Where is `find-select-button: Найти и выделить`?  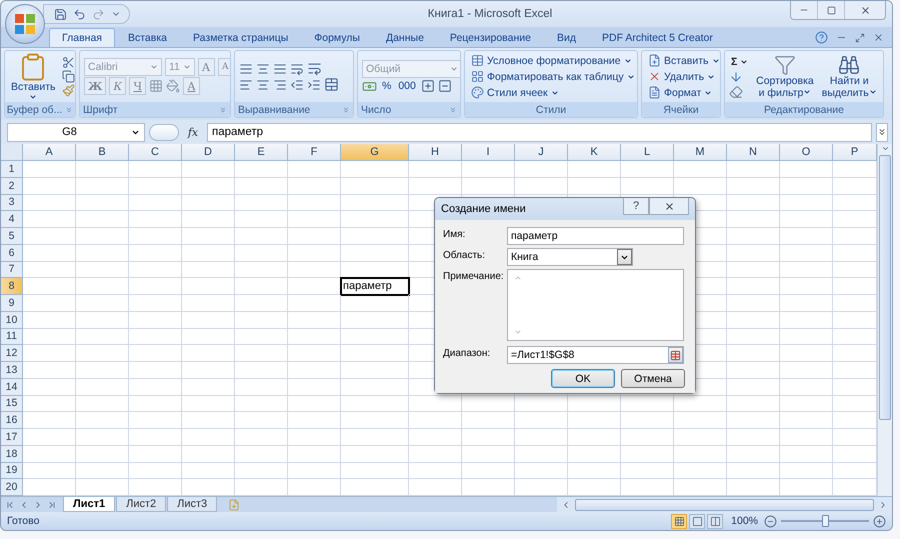 find-select-button: Найти и выделить is located at coordinates (849, 77).